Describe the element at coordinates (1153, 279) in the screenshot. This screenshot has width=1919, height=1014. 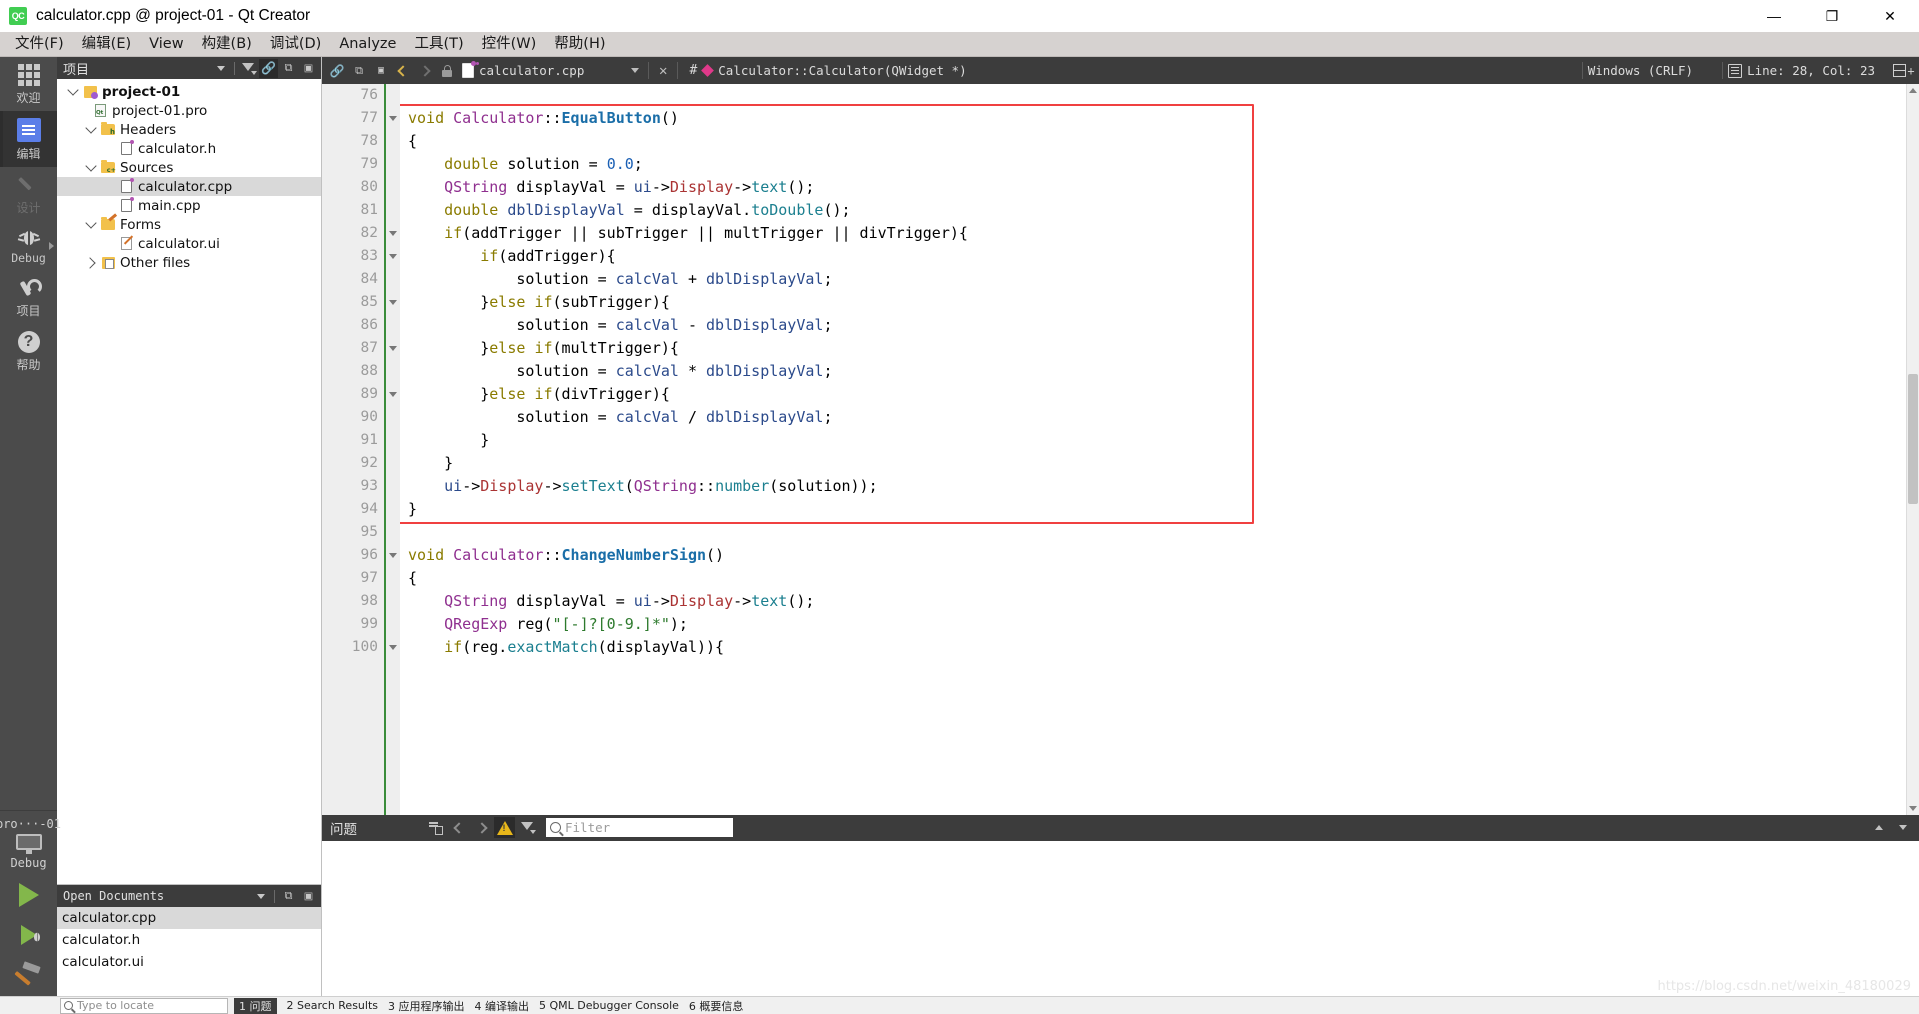
I see `code-line: solution = calcVal + dblDisplayVal;` at that location.